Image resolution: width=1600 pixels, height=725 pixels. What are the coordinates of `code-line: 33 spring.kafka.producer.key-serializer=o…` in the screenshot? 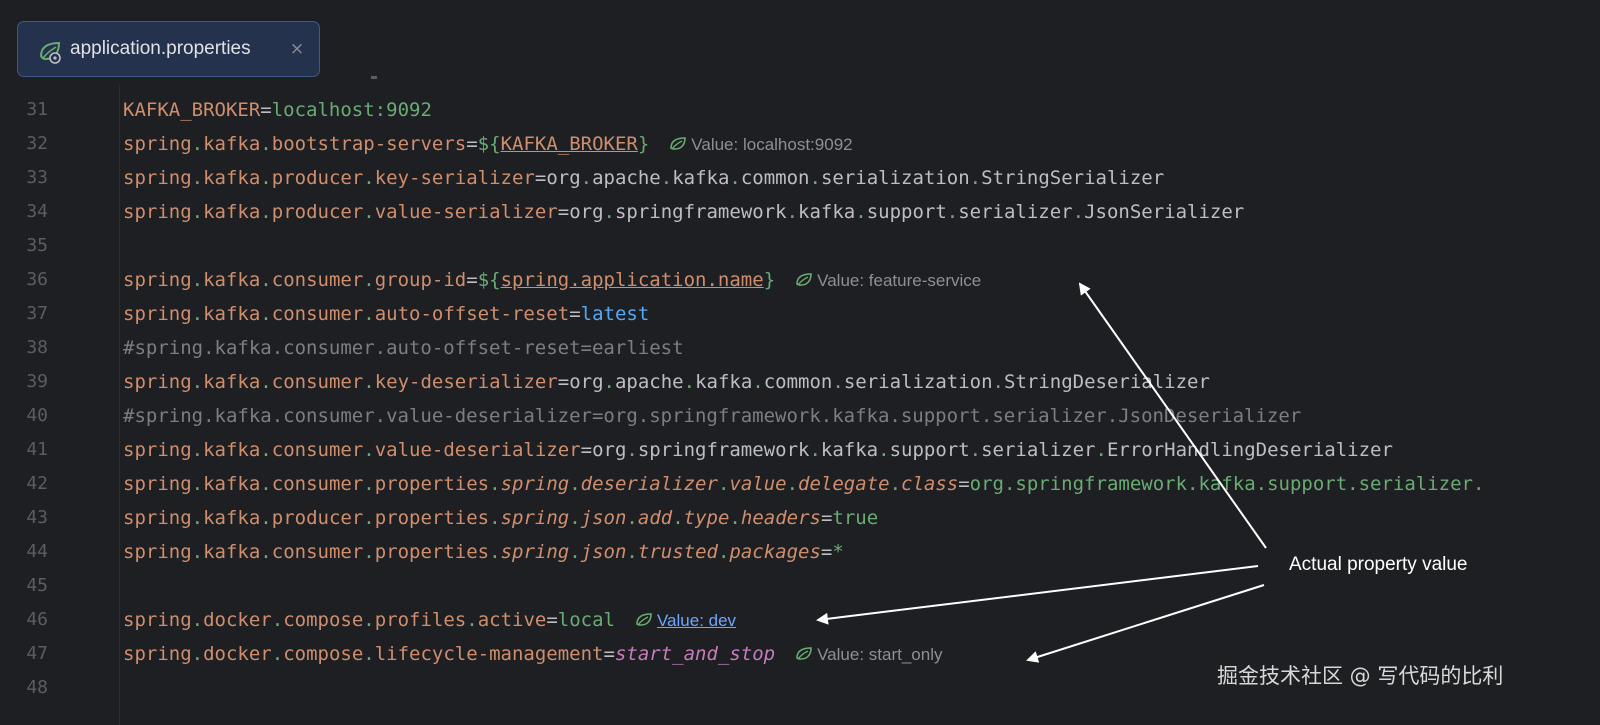 It's located at (800, 178).